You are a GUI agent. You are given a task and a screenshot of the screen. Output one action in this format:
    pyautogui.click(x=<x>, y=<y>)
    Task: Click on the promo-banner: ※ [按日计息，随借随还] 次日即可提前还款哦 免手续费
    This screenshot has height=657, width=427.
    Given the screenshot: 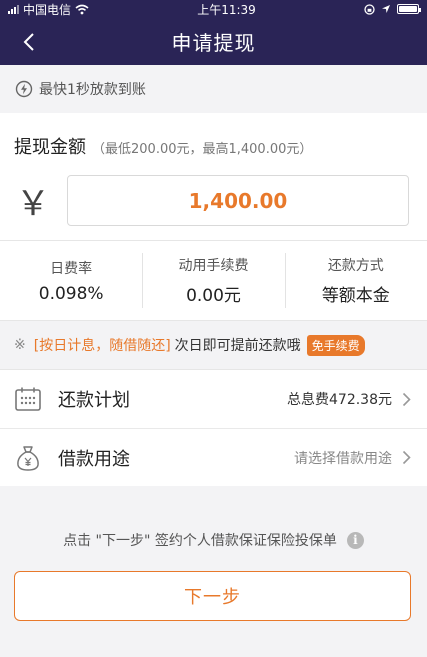 What is the action you would take?
    pyautogui.click(x=213, y=345)
    